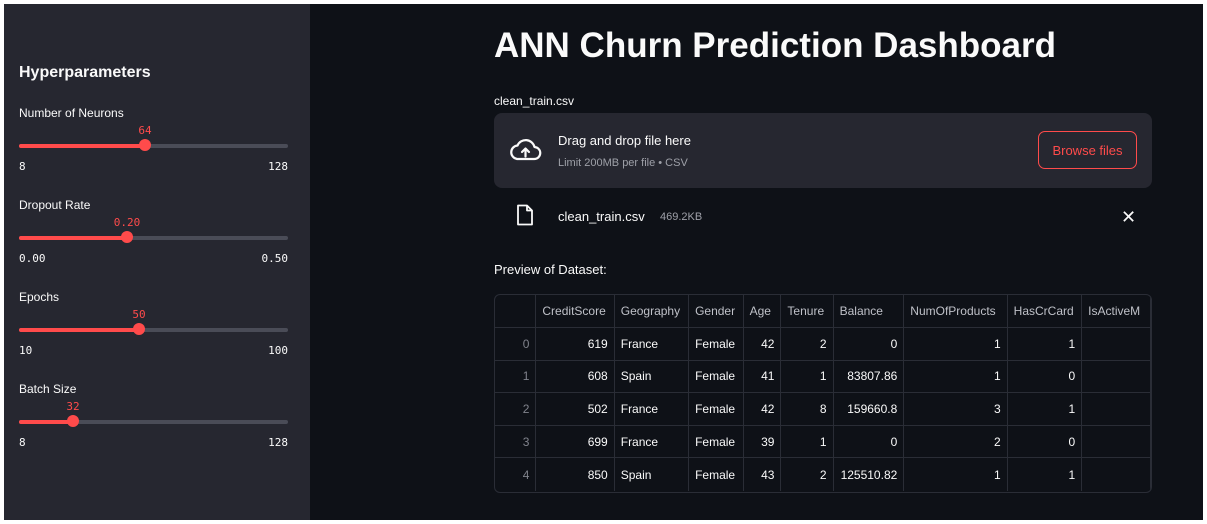 The image size is (1207, 524). What do you see at coordinates (762, 474) in the screenshot?
I see `table-cell: 43` at bounding box center [762, 474].